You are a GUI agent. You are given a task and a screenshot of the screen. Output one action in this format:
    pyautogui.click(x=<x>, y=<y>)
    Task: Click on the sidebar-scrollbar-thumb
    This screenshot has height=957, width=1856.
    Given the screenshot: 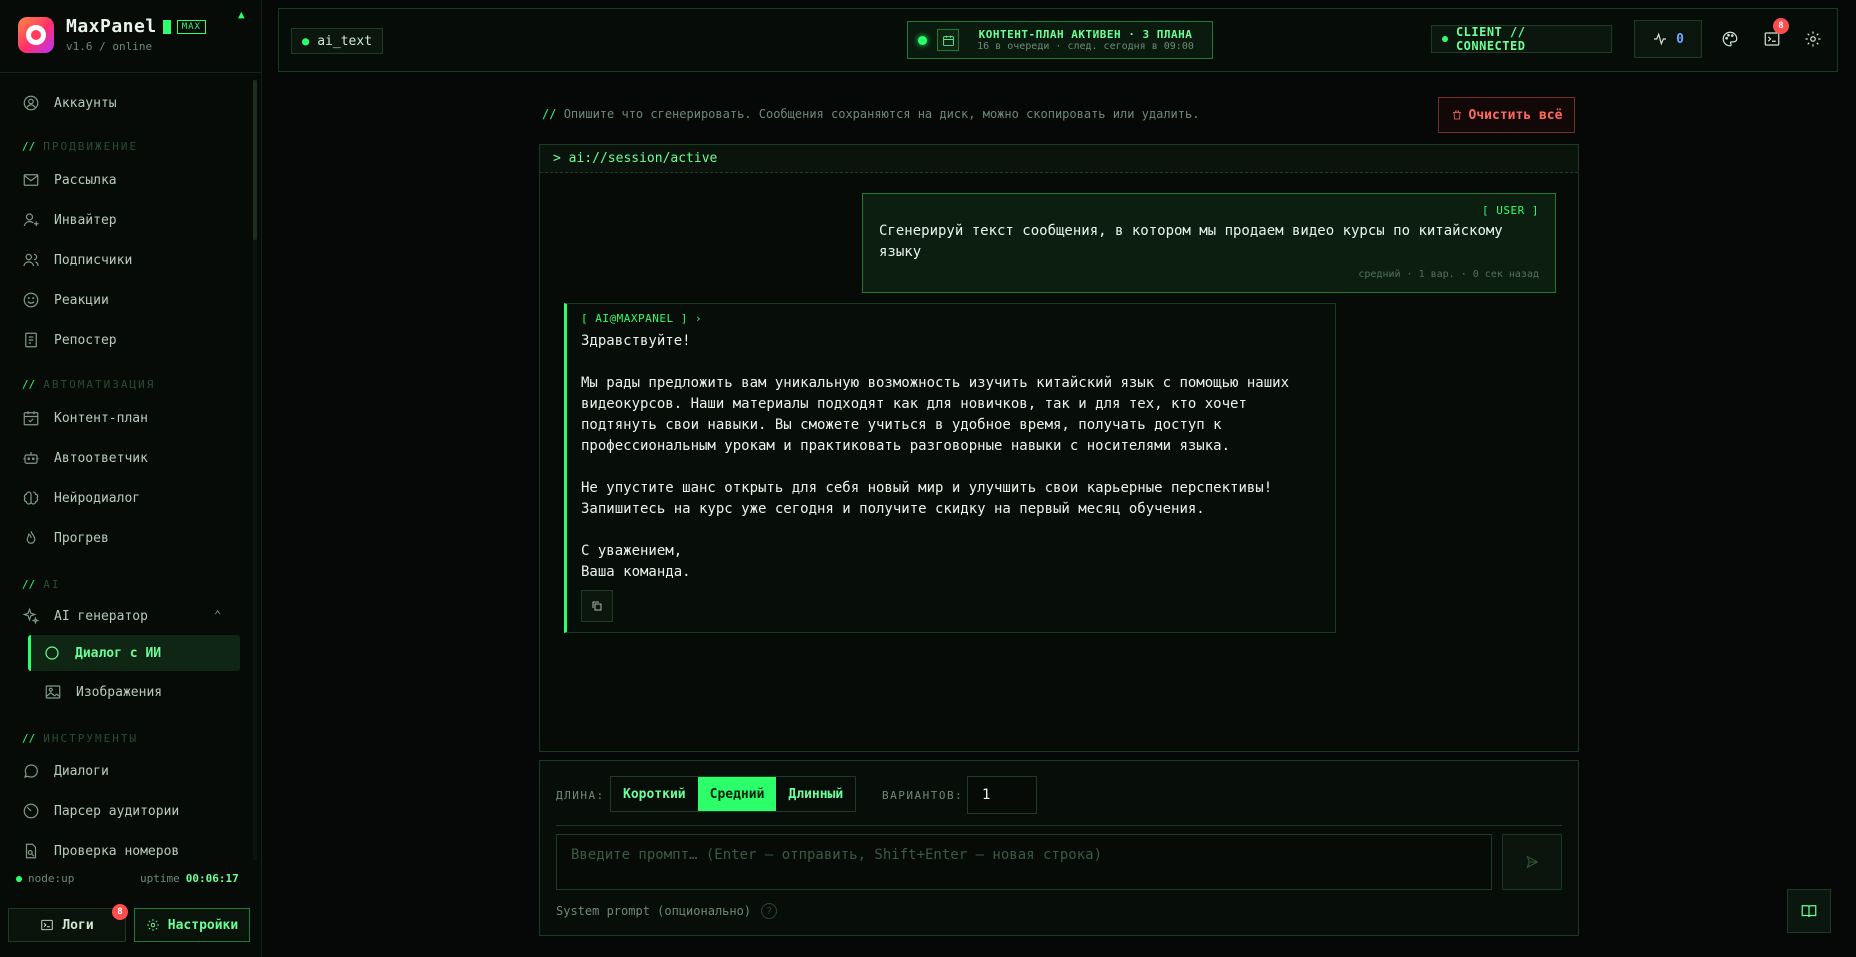 What is the action you would take?
    pyautogui.click(x=255, y=160)
    